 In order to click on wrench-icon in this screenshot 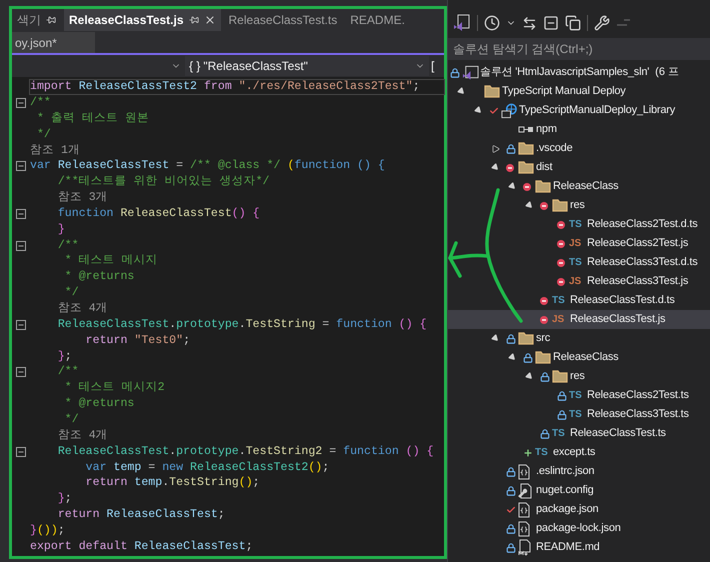, I will do `click(602, 23)`.